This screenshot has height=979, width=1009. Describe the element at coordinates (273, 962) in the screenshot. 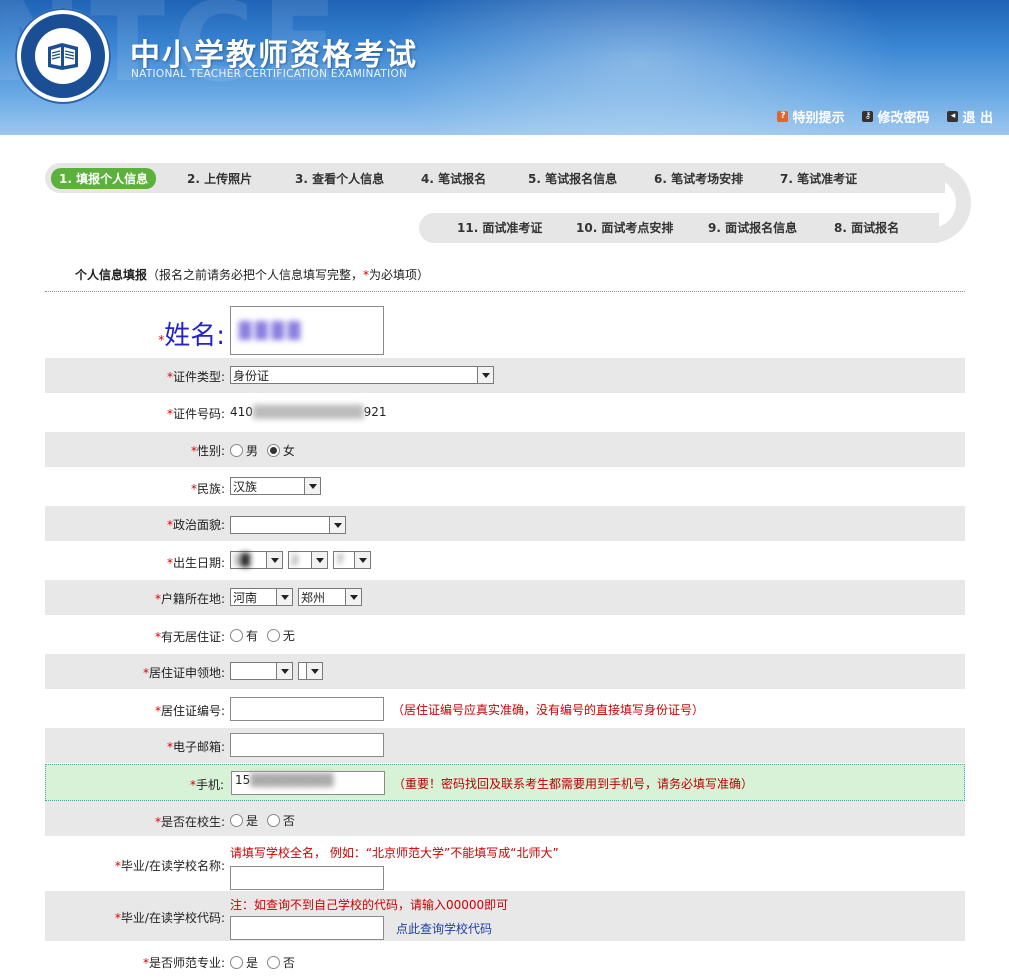

I see `normal-major-no-radio` at that location.